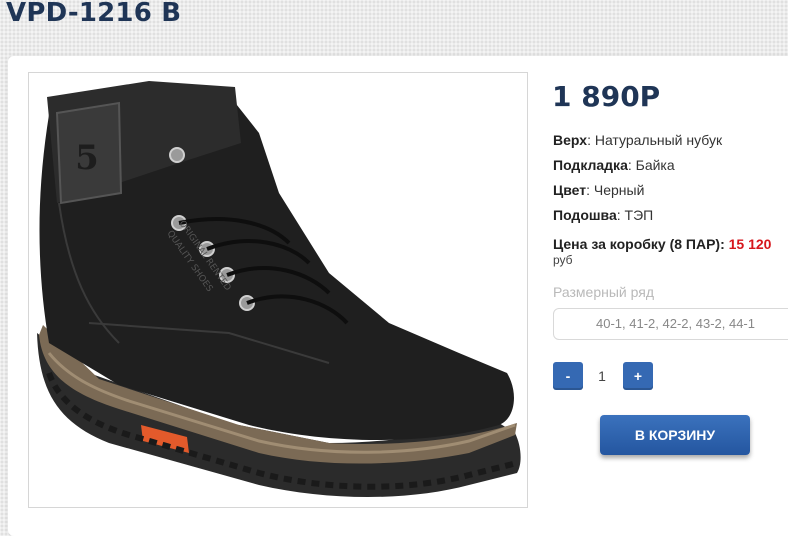  Describe the element at coordinates (604, 292) in the screenshot. I see `size-range-label: Размерный ряд` at that location.